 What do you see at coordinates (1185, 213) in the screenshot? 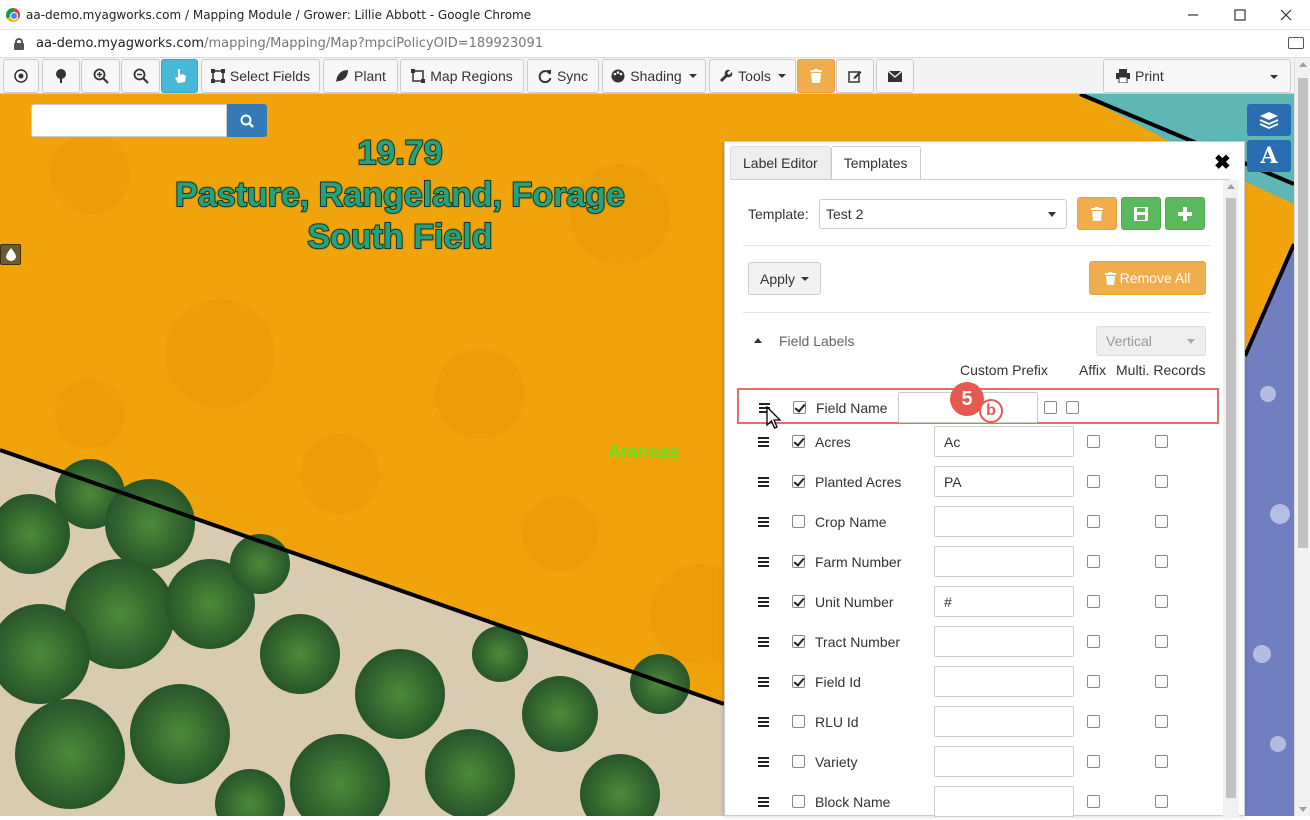
I see `add-template-button` at bounding box center [1185, 213].